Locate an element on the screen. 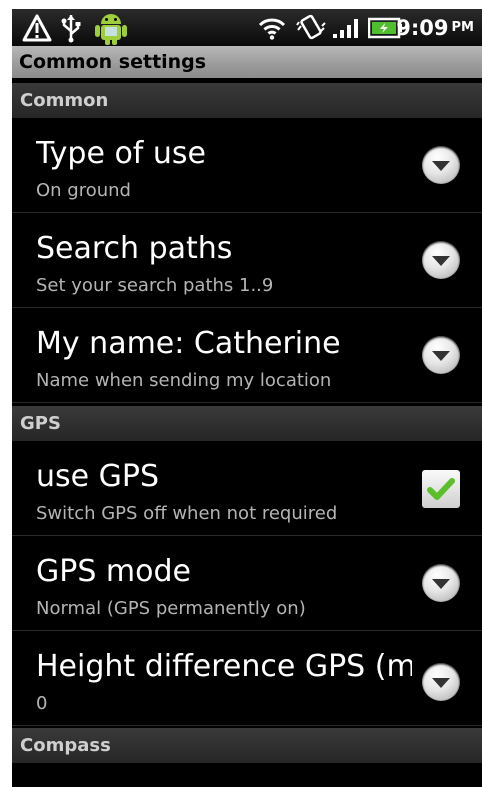  wifi-icon is located at coordinates (272, 27).